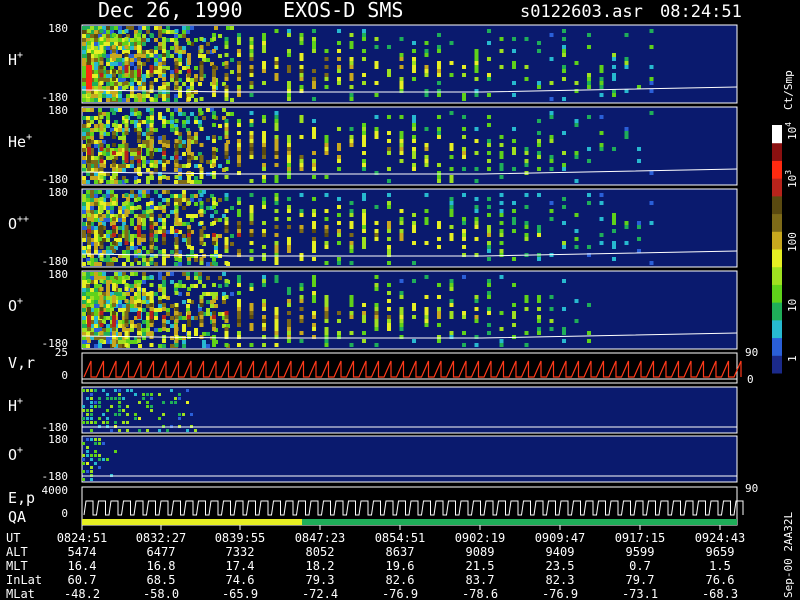  I want to click on ephemeris-value: 82.6, so click(400, 580).